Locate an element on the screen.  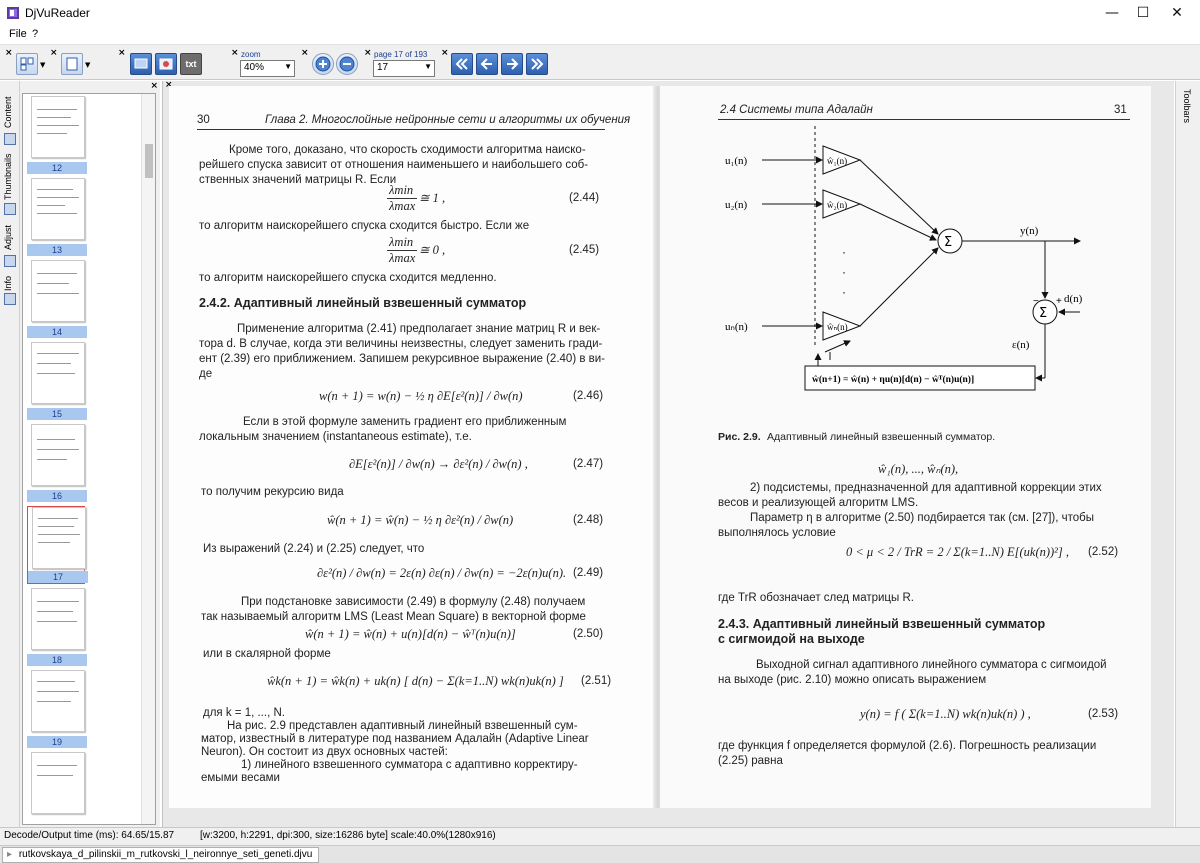
zoom-label: zoom is located at coordinates (251, 54).